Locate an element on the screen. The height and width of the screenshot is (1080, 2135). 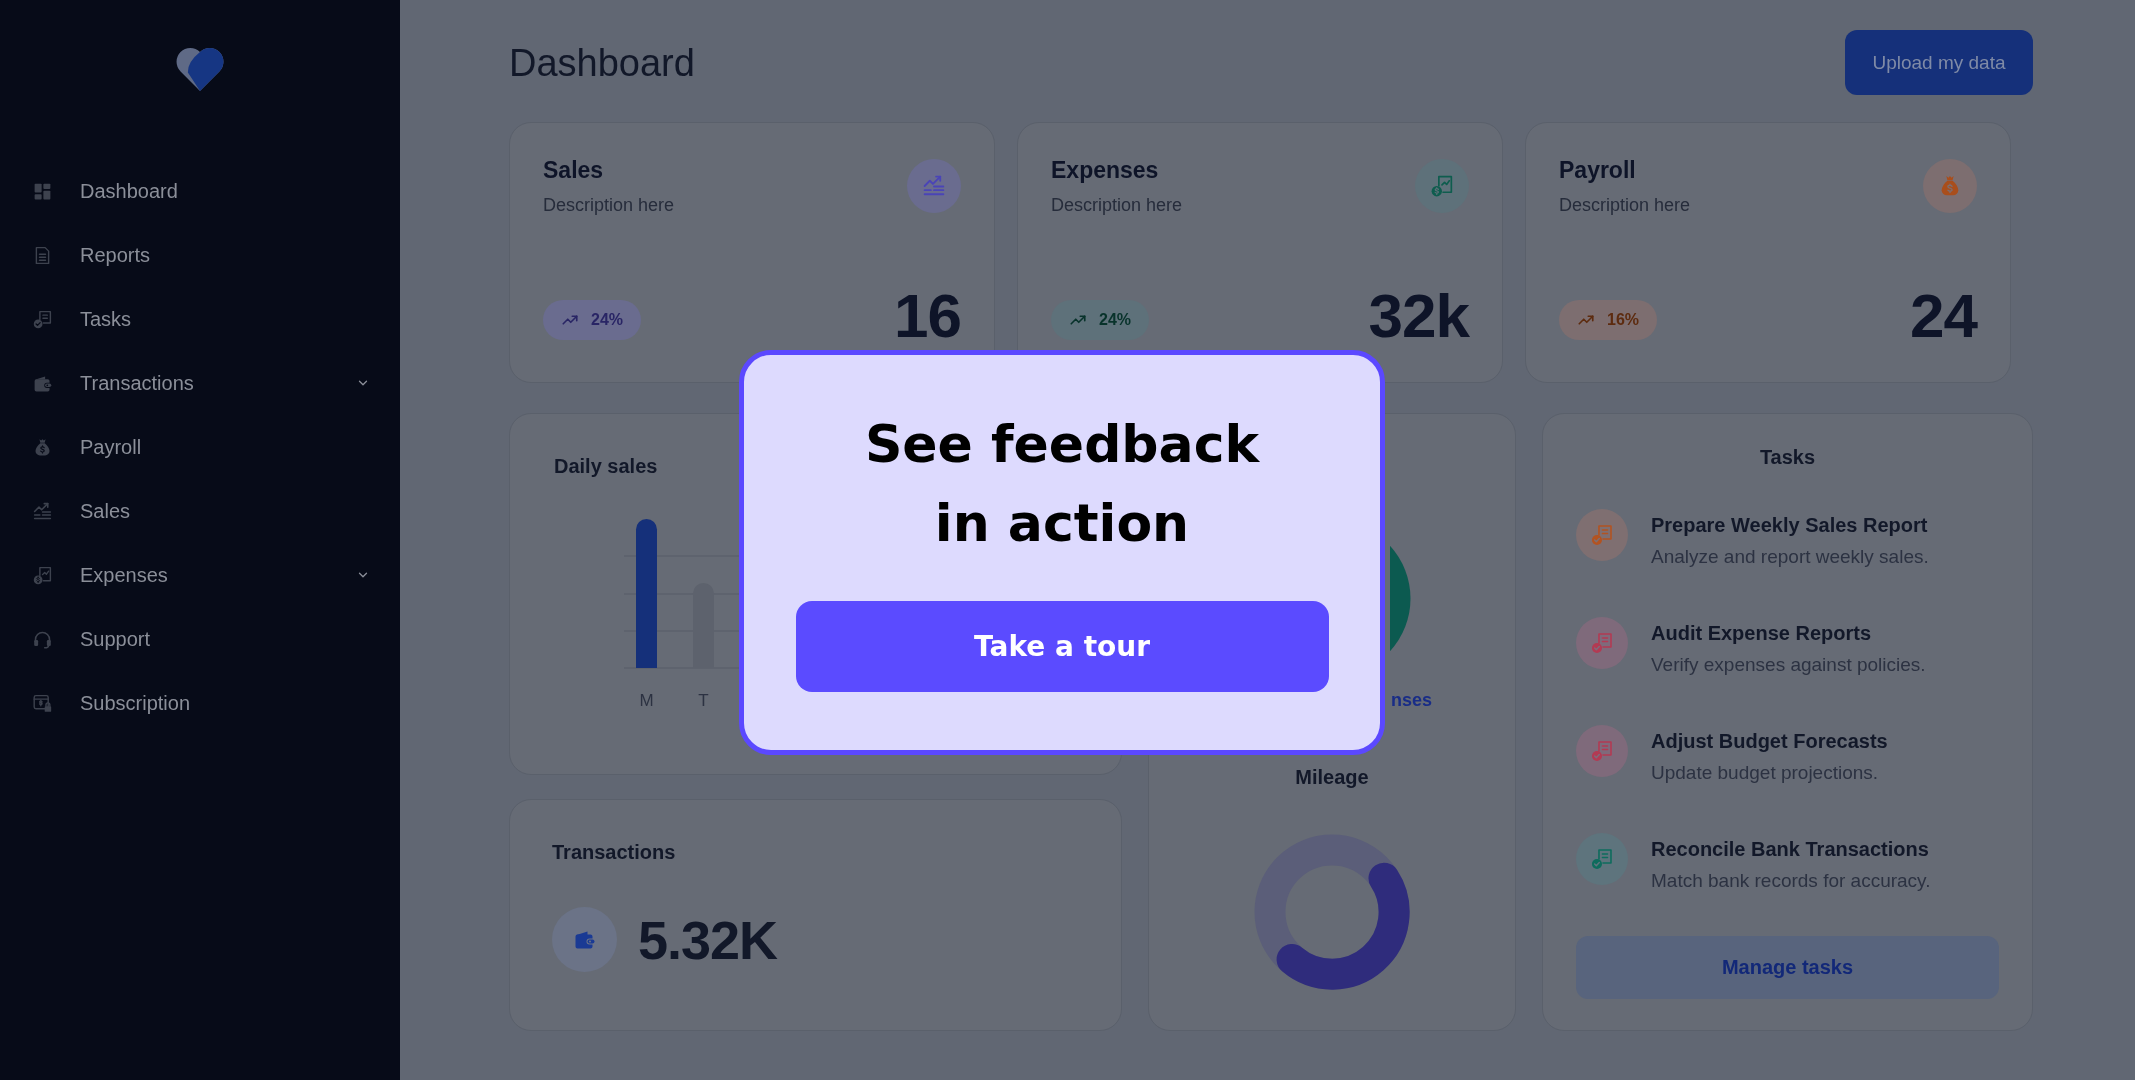
change-percent: 16% is located at coordinates (1623, 320).